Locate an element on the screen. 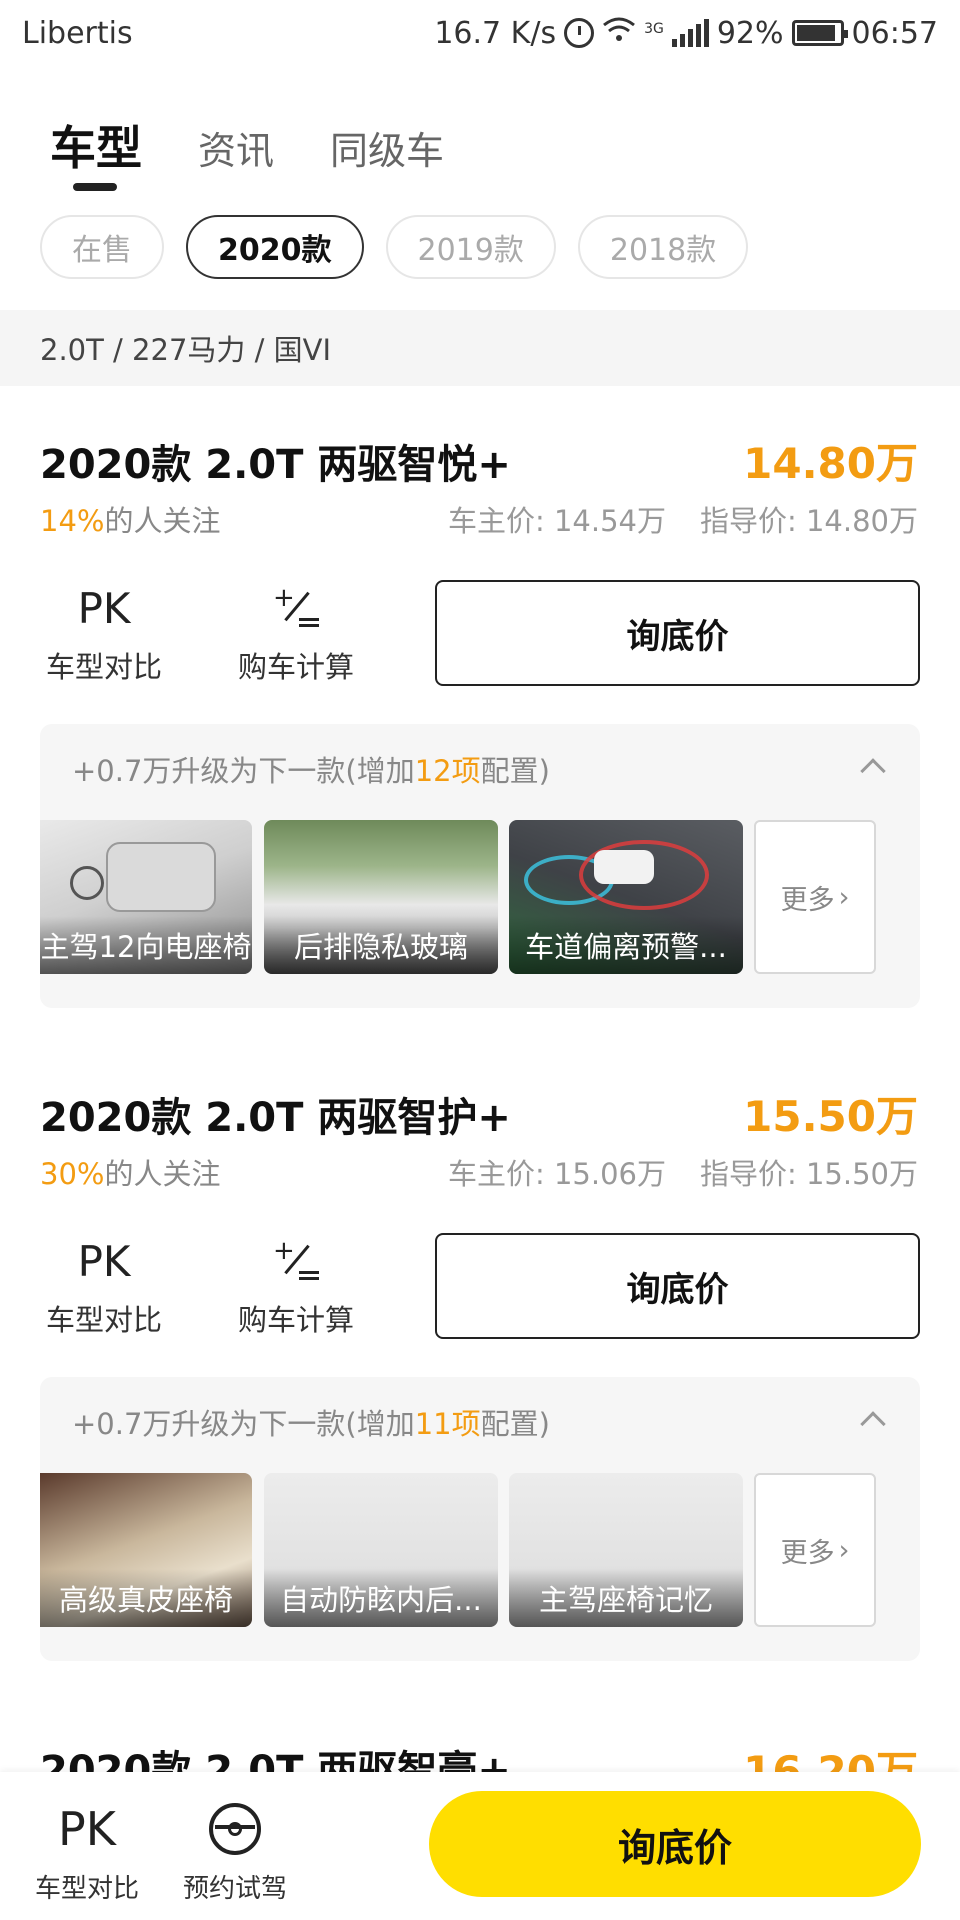  owner-price: 车主价: 15.06万 is located at coordinates (556, 1174).